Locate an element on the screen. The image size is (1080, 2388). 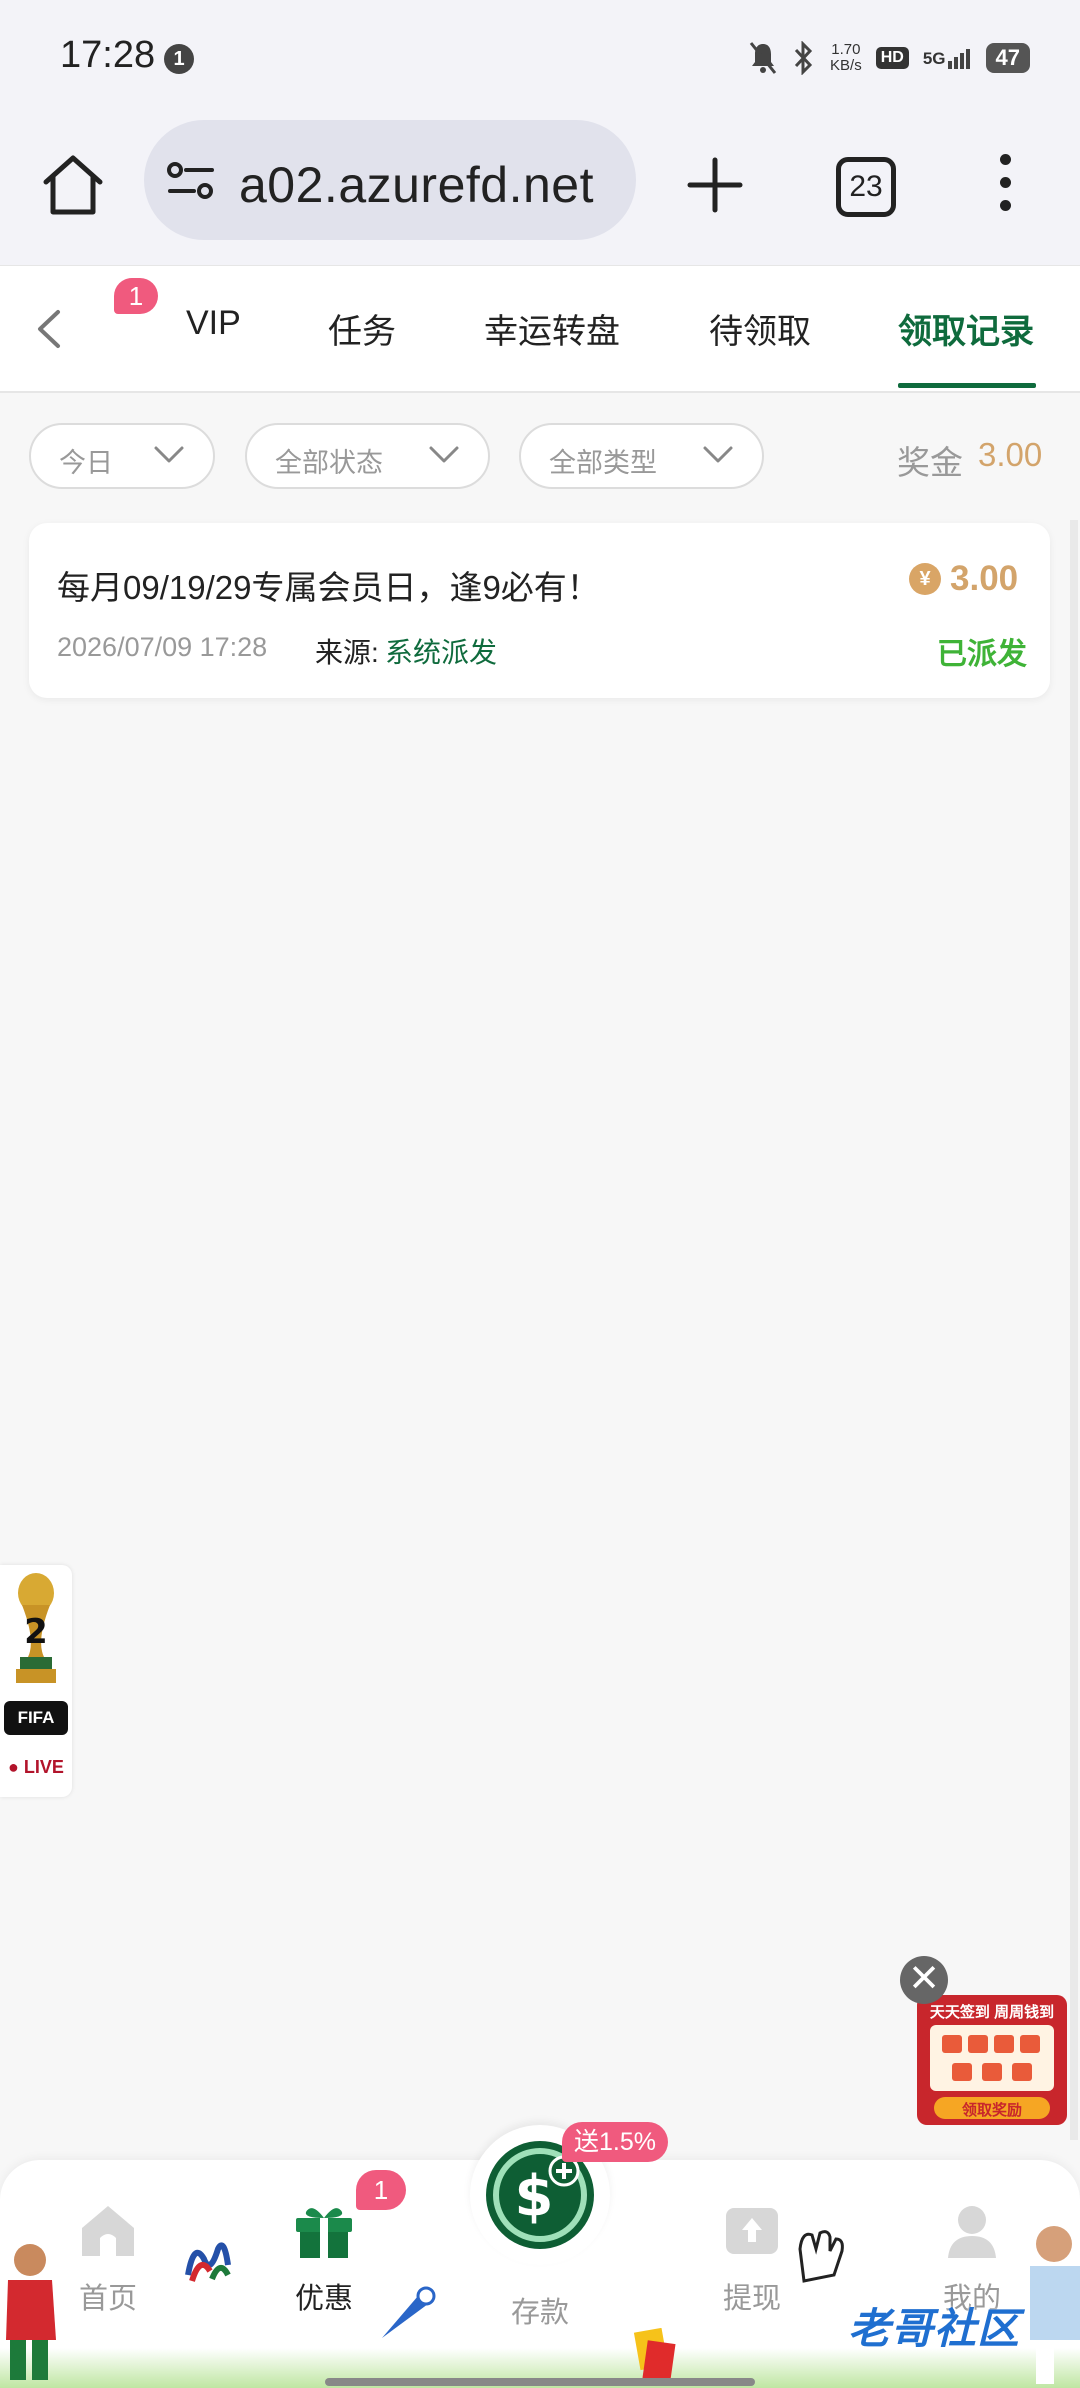
gift-icon is located at coordinates (324, 2233).